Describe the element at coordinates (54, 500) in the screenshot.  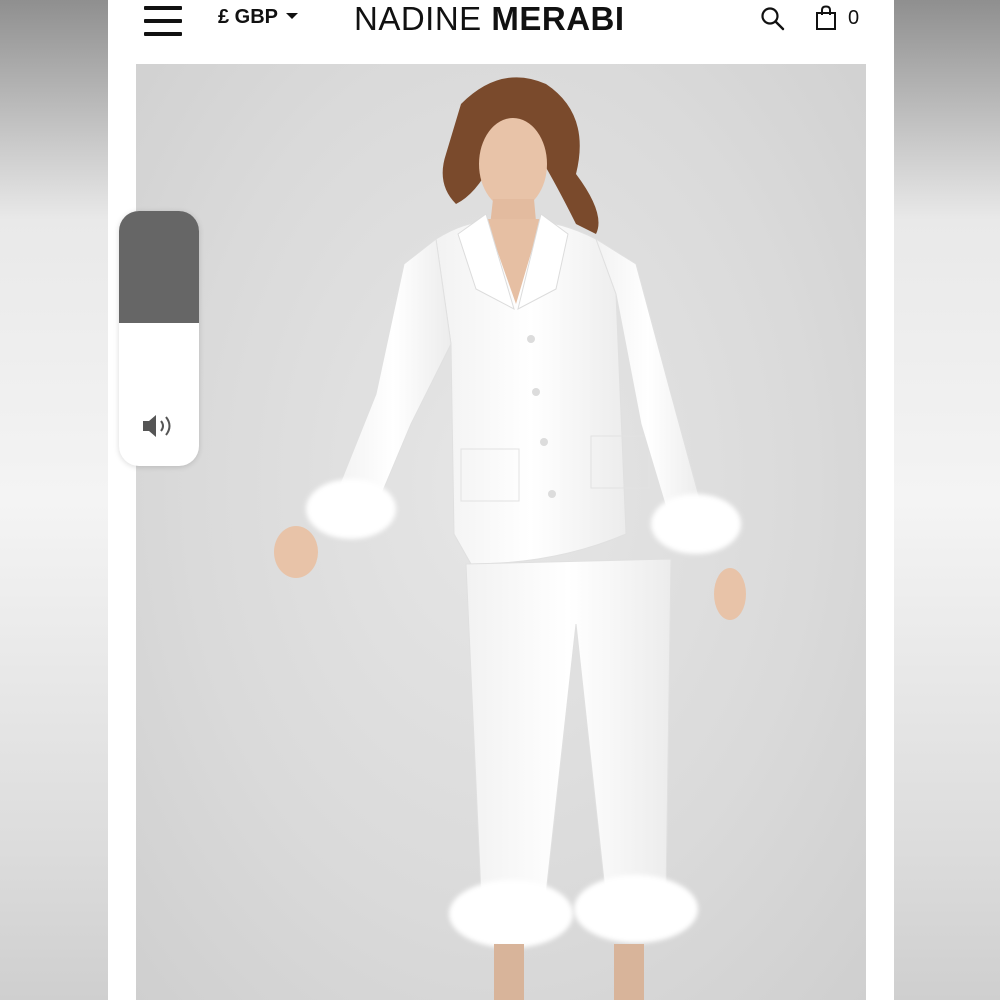
I see `background-left` at that location.